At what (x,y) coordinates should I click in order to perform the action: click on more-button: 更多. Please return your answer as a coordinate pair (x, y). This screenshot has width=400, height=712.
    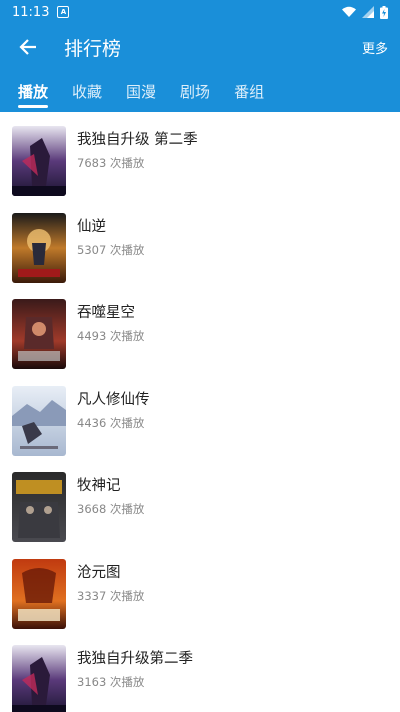
    Looking at the image, I should click on (375, 47).